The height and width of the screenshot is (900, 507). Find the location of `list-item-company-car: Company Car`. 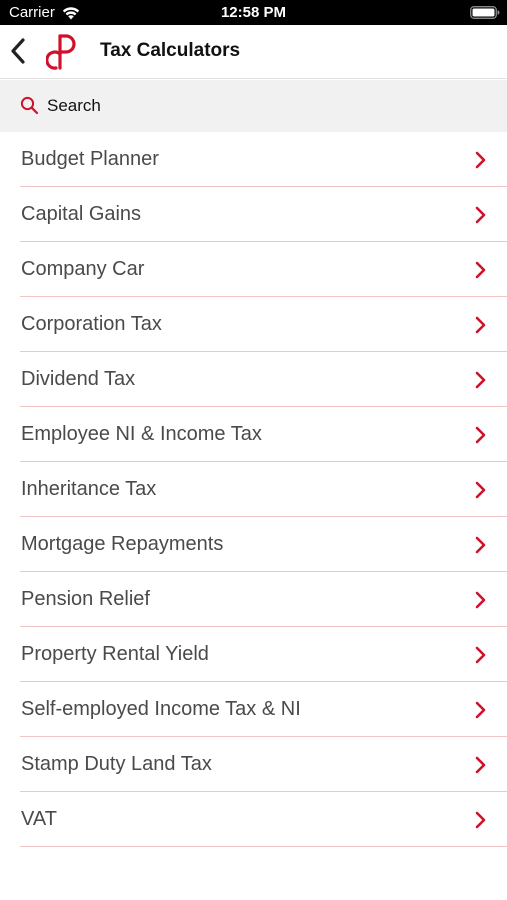

list-item-company-car: Company Car is located at coordinates (263, 269).